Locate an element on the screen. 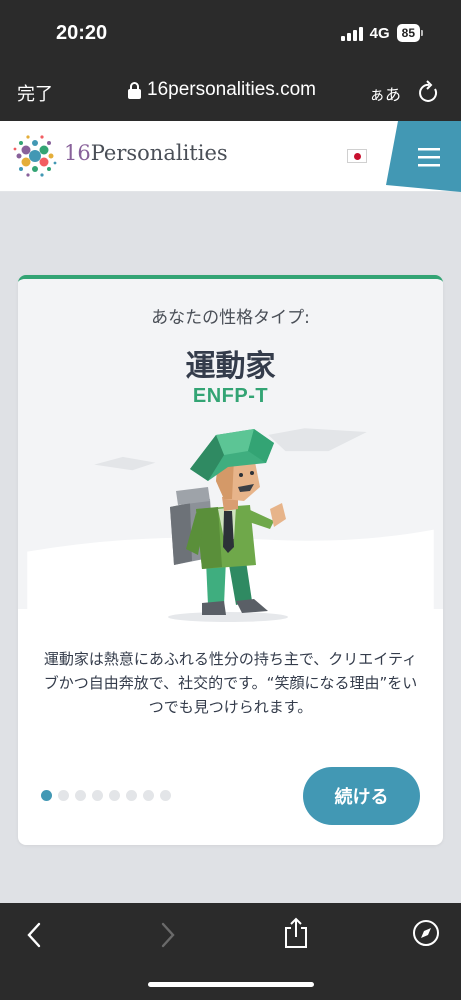  logo-icon is located at coordinates (35, 156).